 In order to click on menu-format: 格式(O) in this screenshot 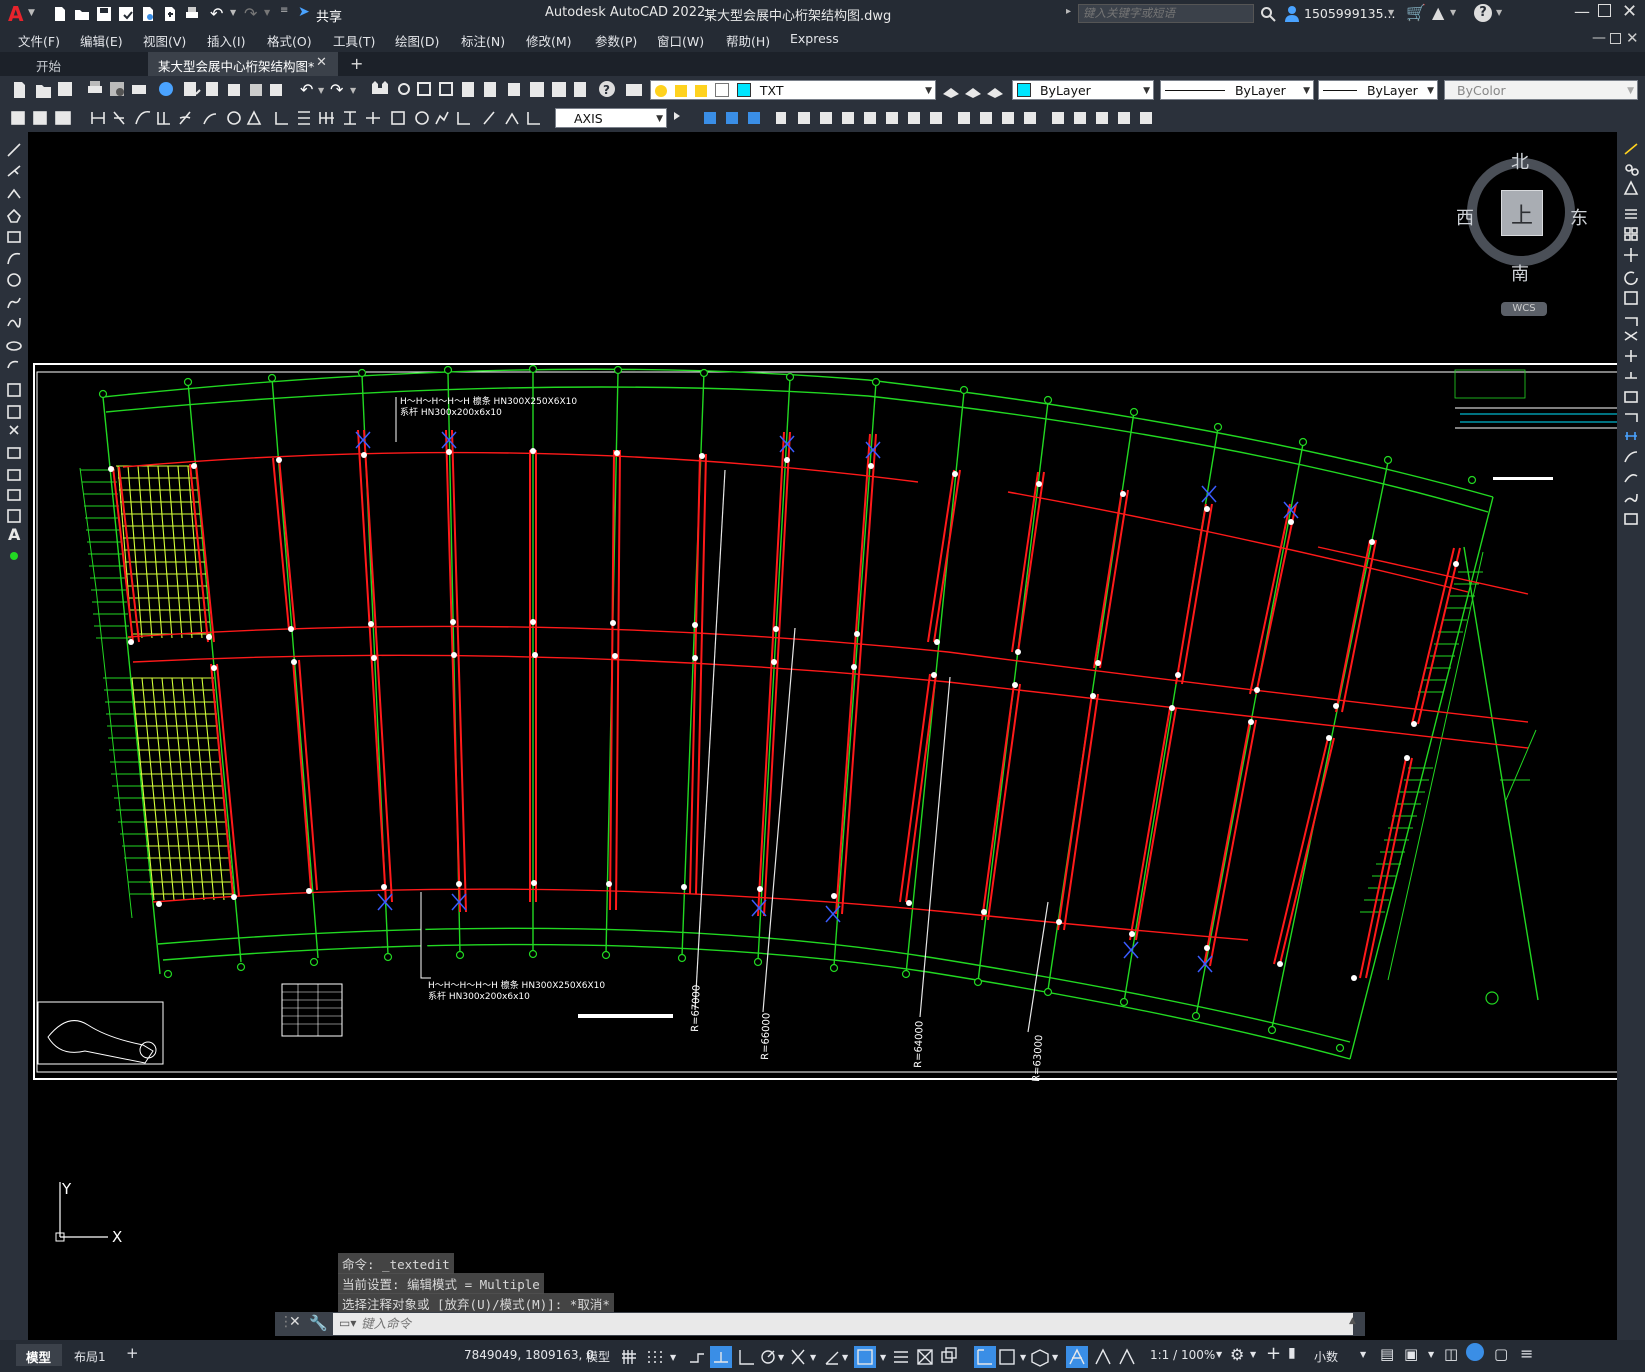, I will do `click(289, 40)`.